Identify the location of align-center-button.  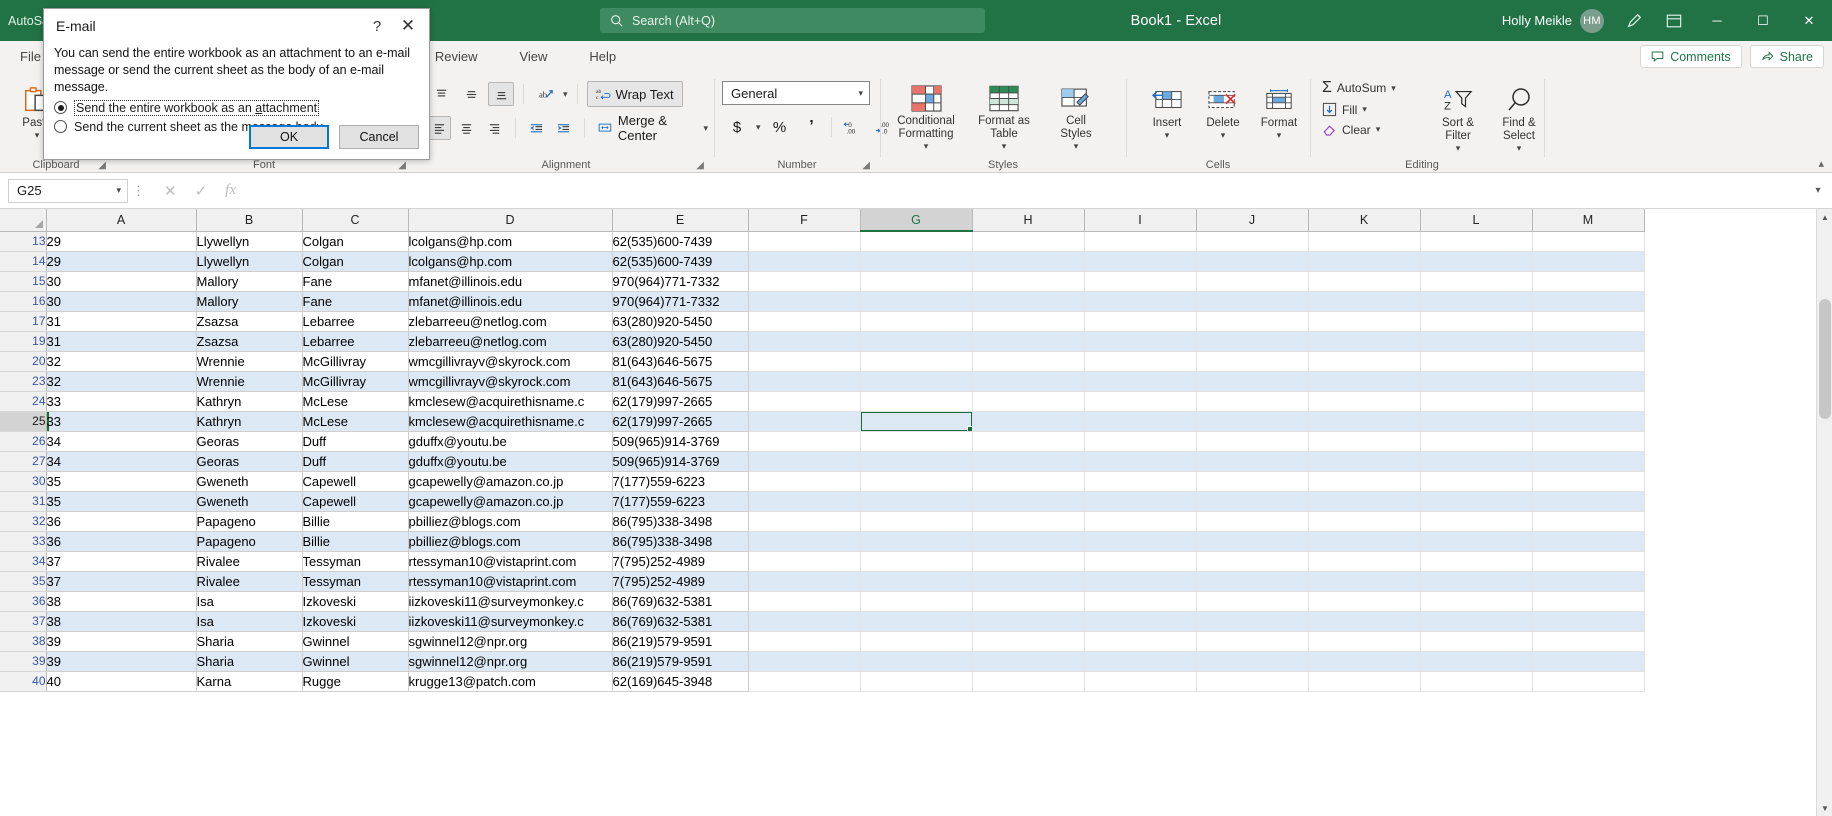
(466, 128).